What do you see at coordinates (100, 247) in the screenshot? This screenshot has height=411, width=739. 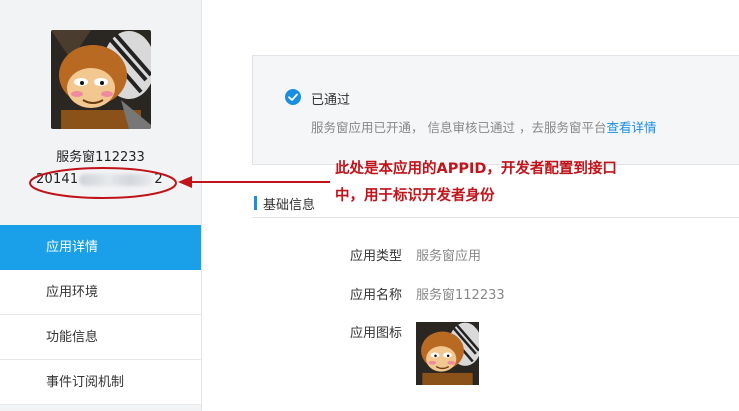 I see `nav-item-app-detail: 应用详情` at bounding box center [100, 247].